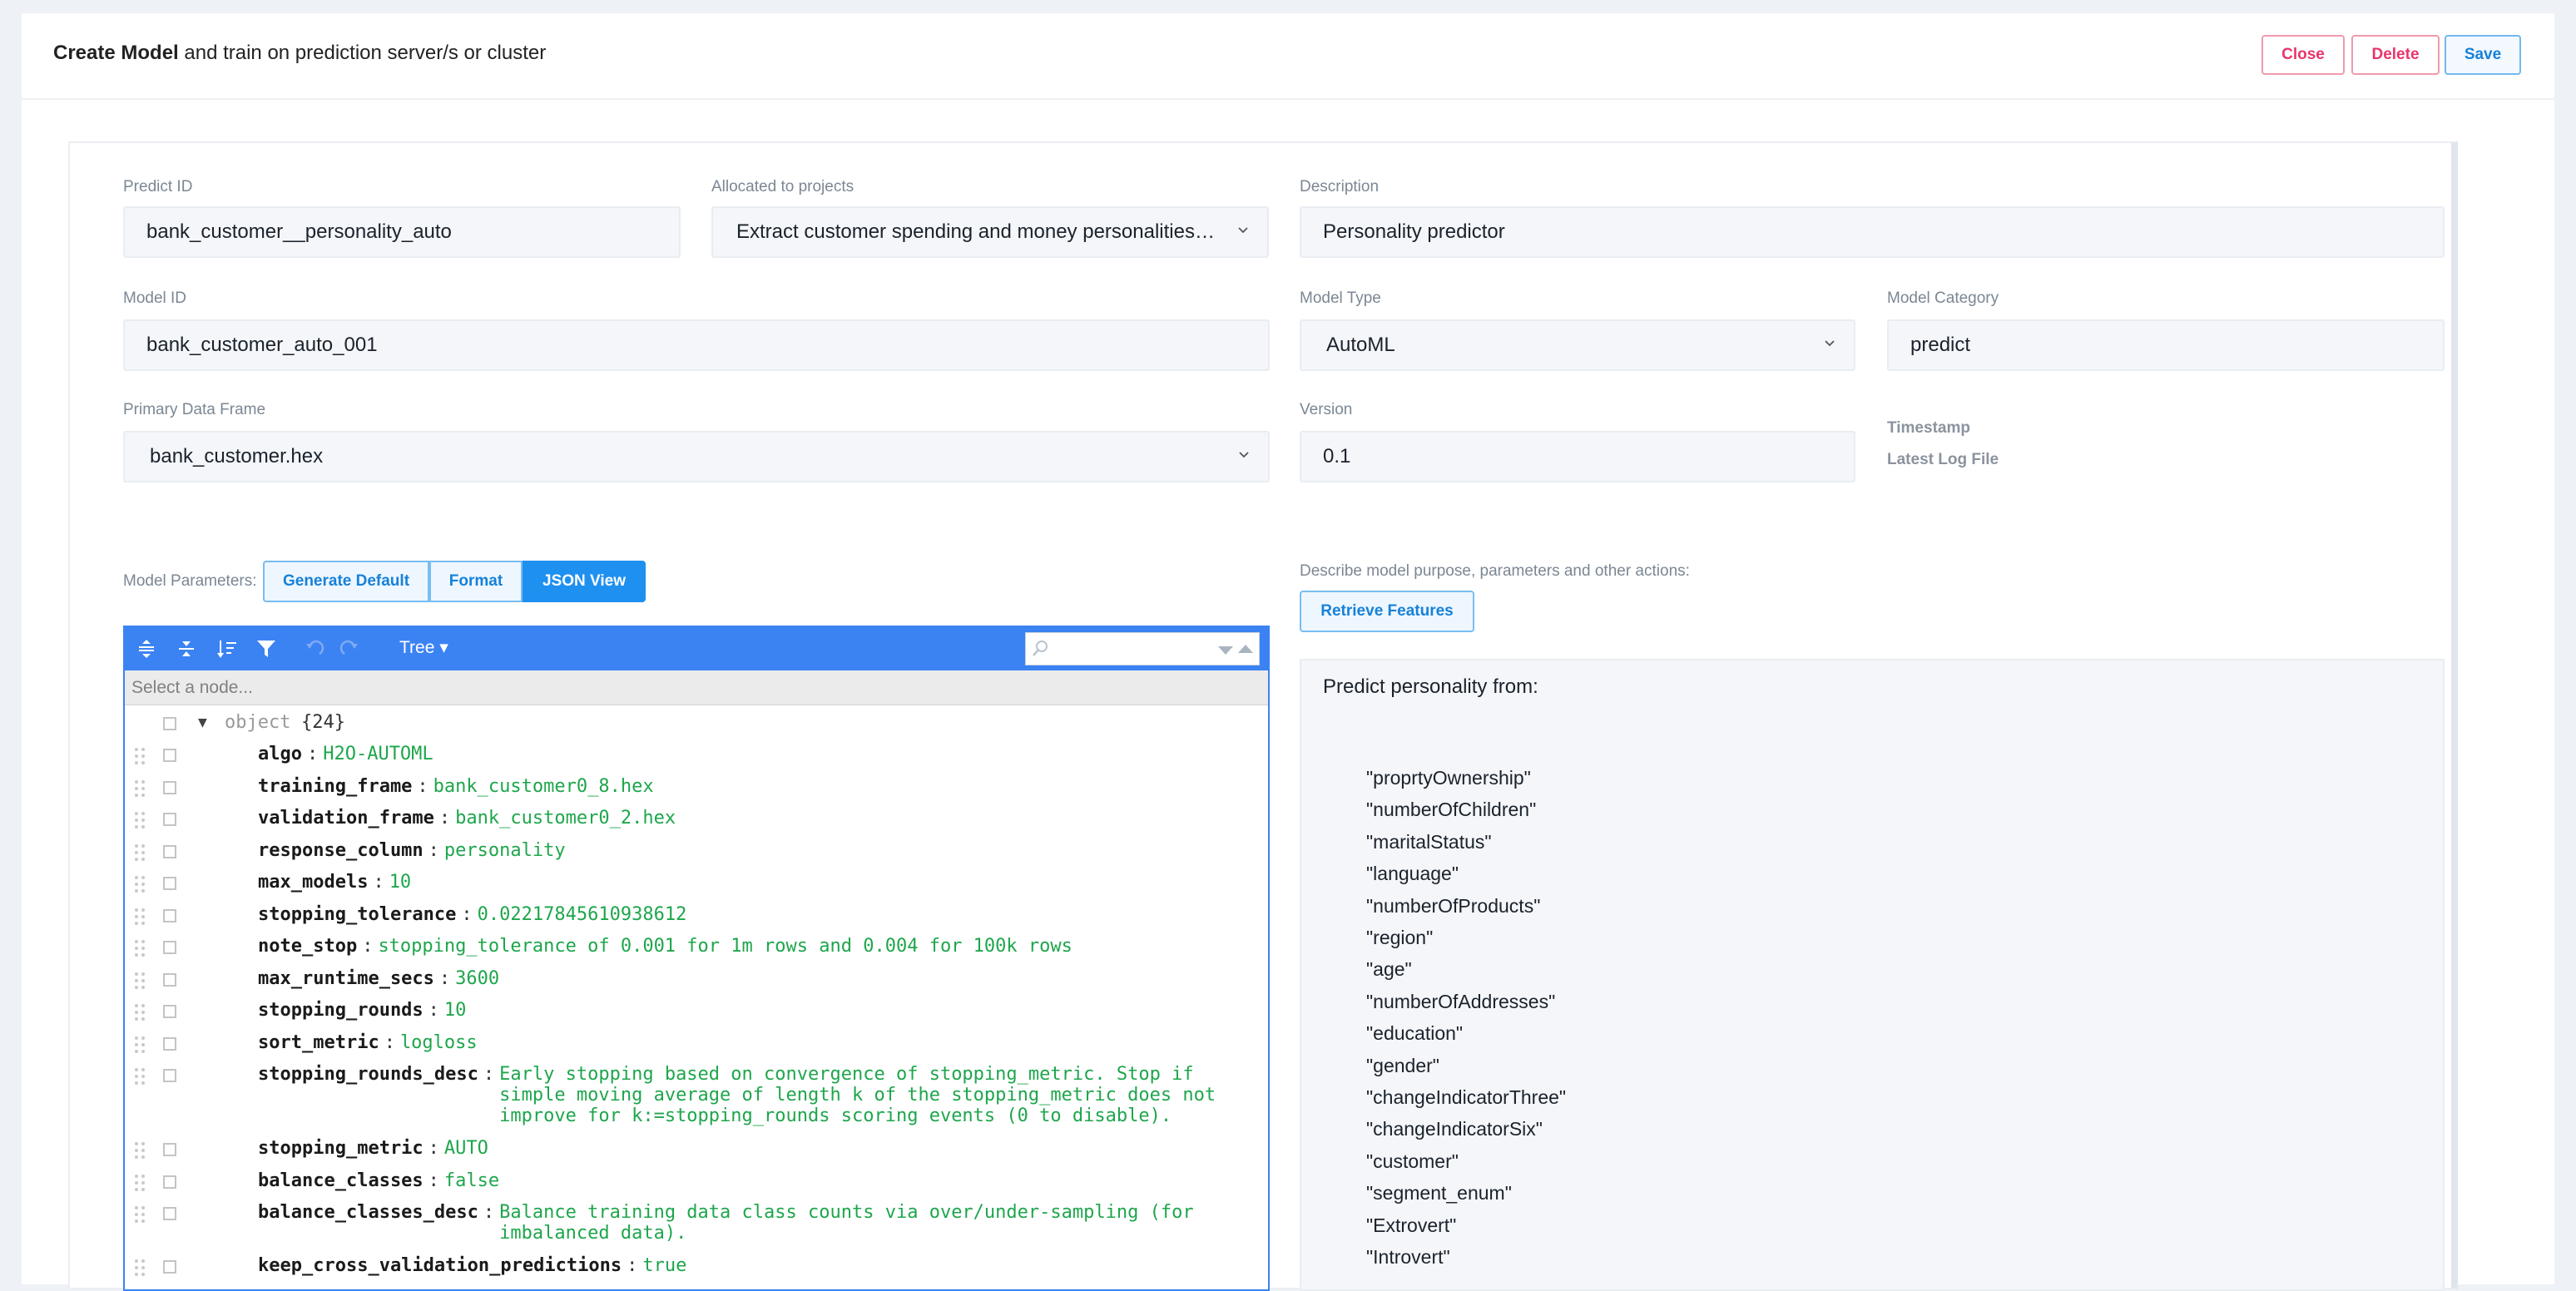 The image size is (2576, 1291). I want to click on tree-row: stopping_rounds:10, so click(697, 1010).